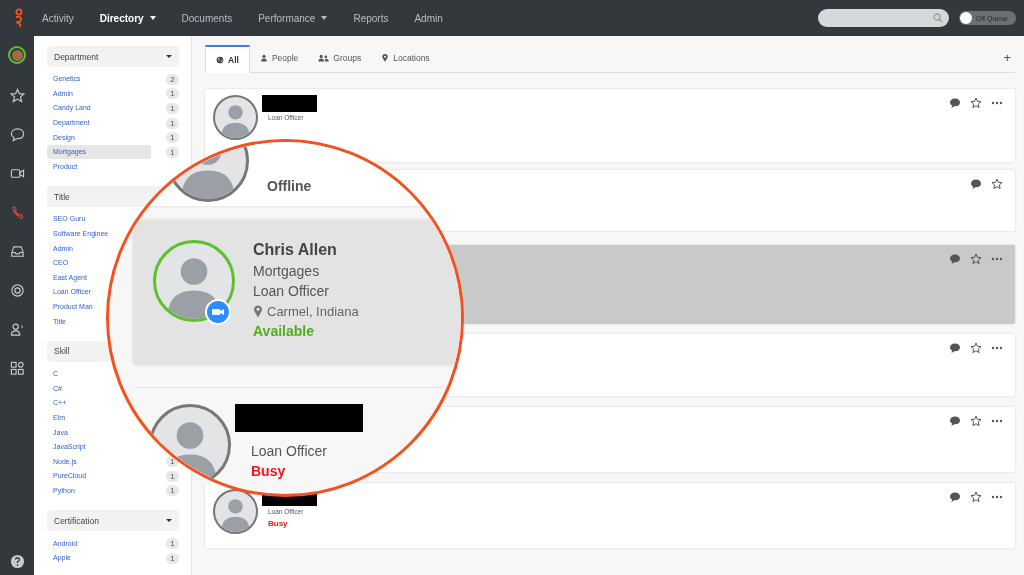  I want to click on inbox-icon, so click(17, 251).